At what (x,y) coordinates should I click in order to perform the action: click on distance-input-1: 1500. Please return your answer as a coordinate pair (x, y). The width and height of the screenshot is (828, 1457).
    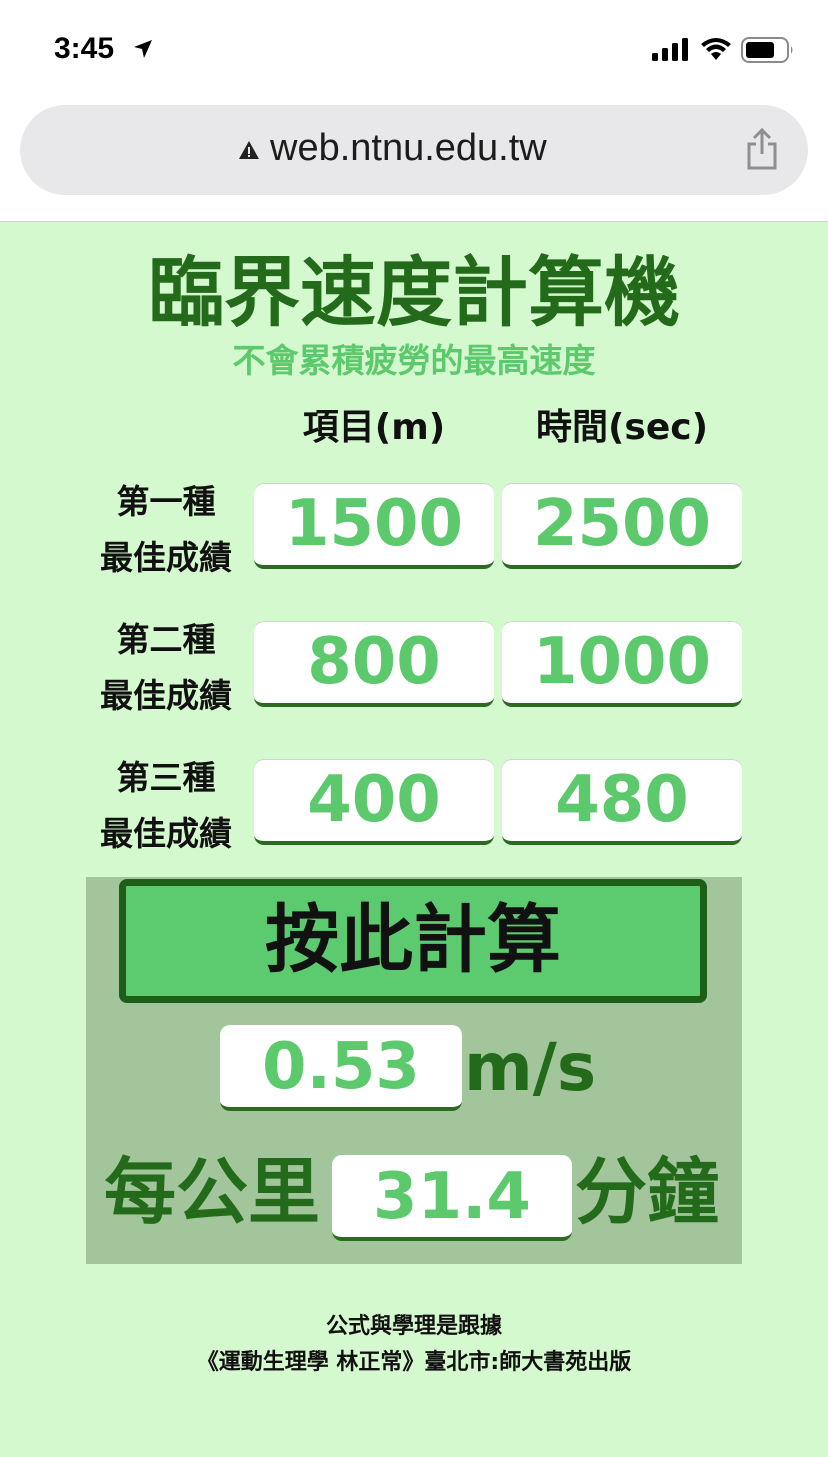
    Looking at the image, I should click on (374, 526).